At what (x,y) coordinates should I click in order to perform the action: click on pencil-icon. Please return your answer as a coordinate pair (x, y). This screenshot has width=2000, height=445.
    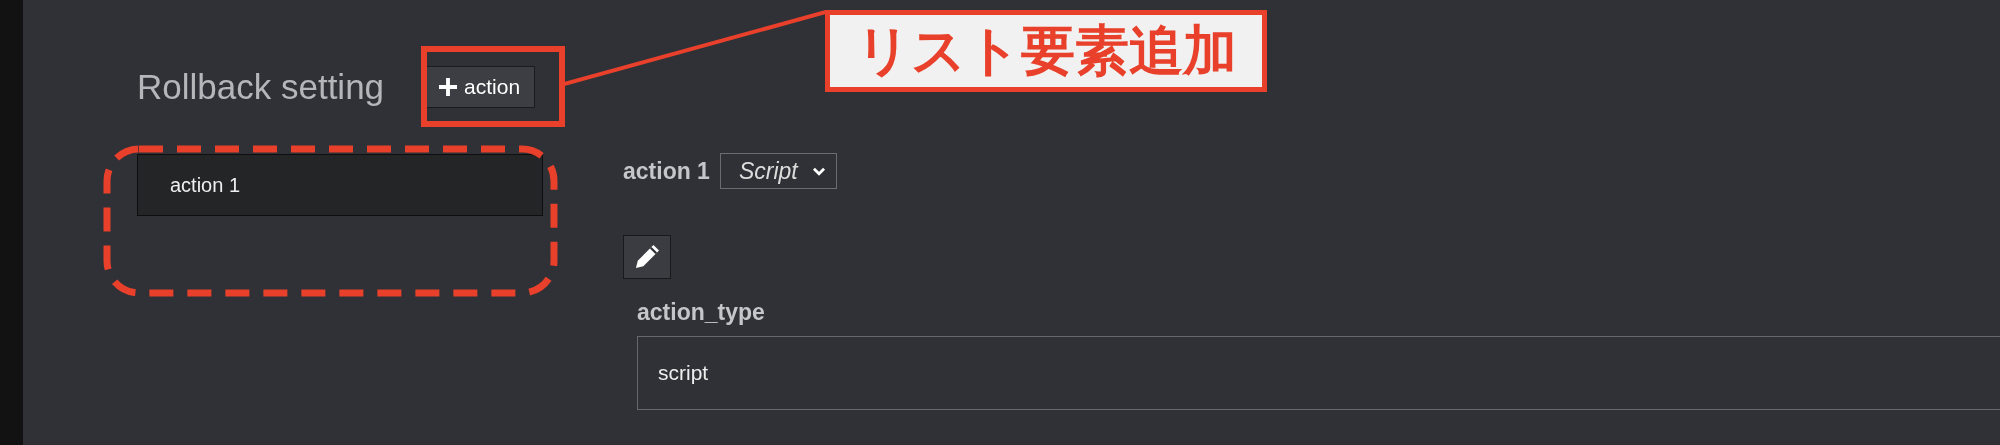
    Looking at the image, I should click on (647, 257).